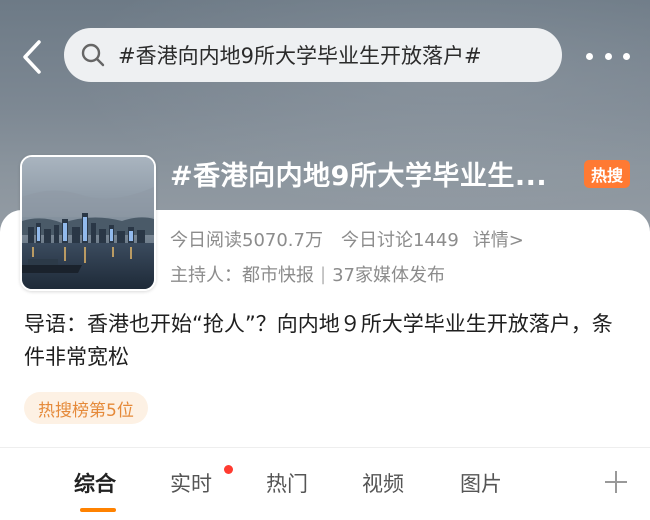  What do you see at coordinates (325, 447) in the screenshot?
I see `divider` at bounding box center [325, 447].